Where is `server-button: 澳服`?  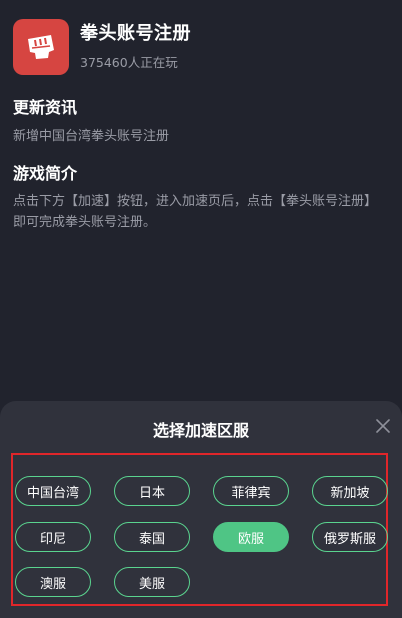 server-button: 澳服 is located at coordinates (53, 582).